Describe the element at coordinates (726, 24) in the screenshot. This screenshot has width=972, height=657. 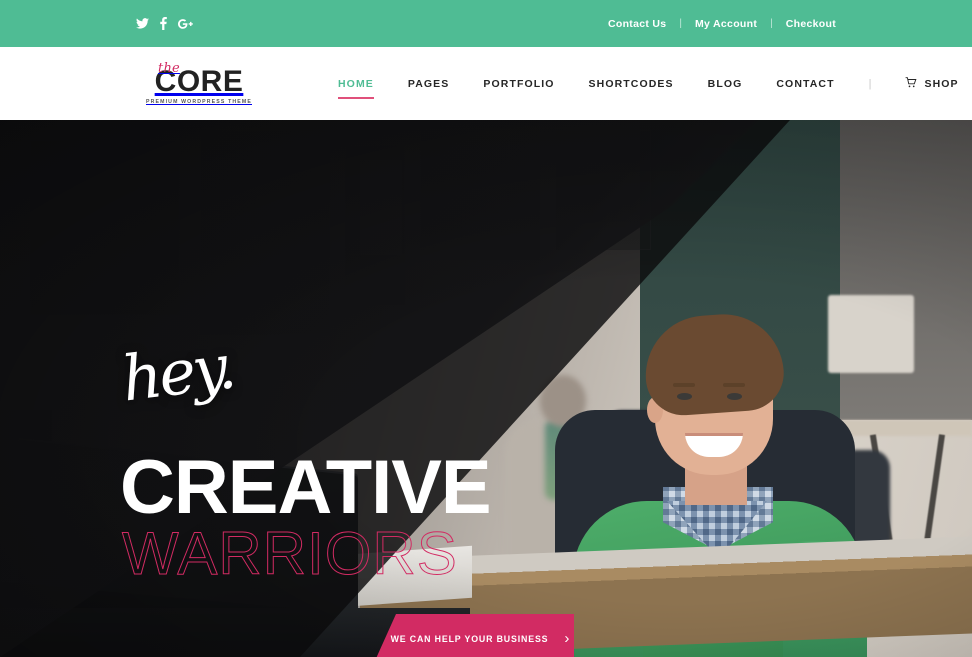
I see `my-account-link: My Account` at that location.